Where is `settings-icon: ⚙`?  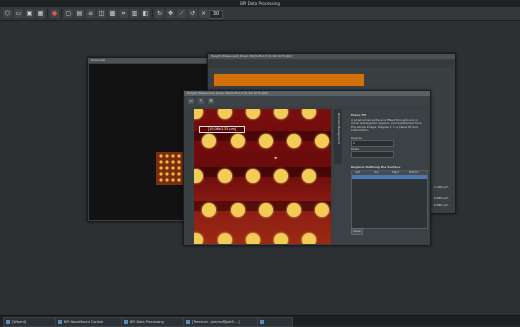
settings-icon: ⚙ is located at coordinates (211, 101).